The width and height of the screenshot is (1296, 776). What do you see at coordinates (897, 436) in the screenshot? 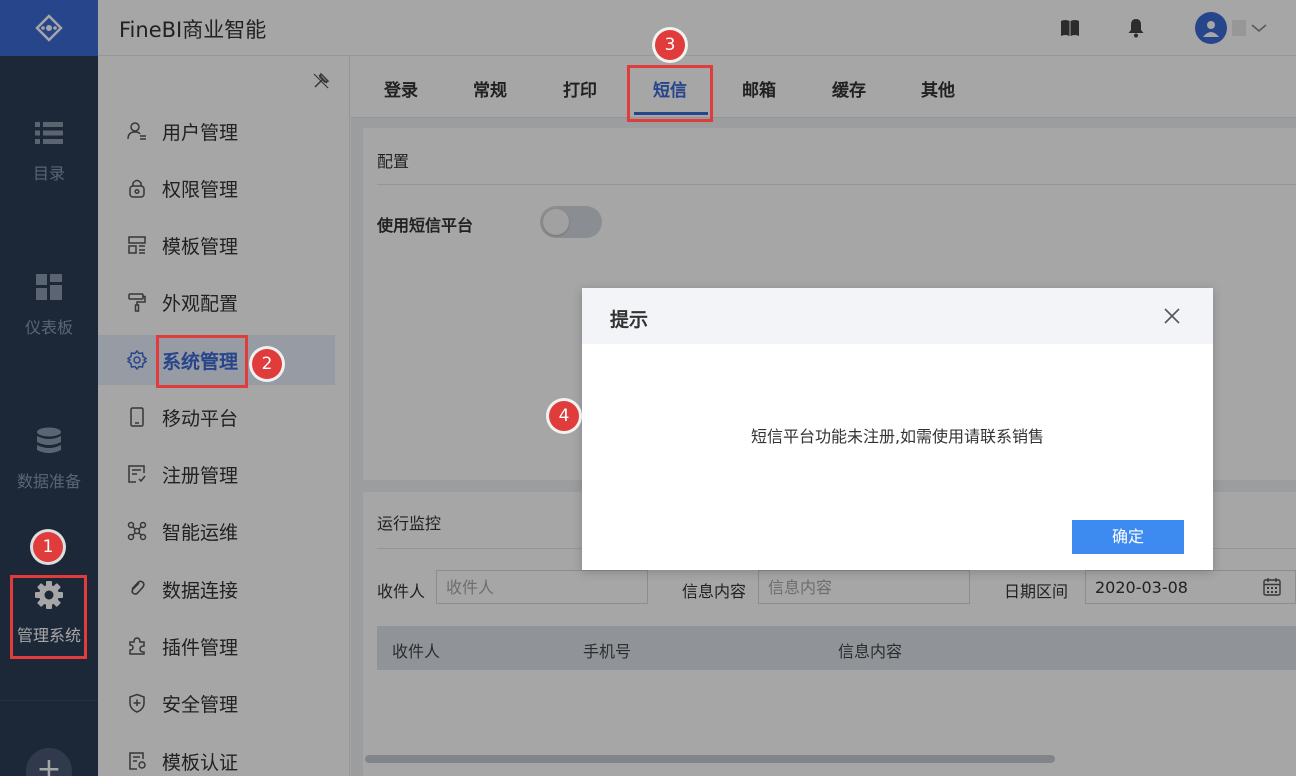
I see `dialog-message: 短信平台功能未注册,如需使用请联系销售` at bounding box center [897, 436].